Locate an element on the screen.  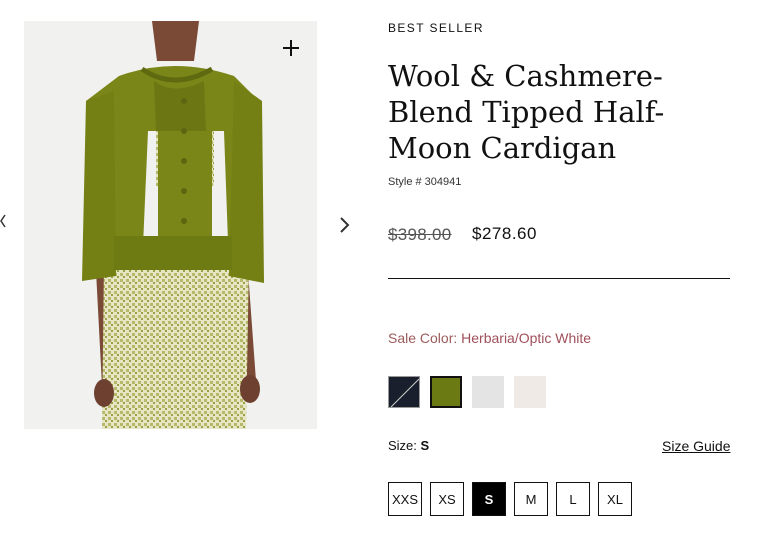
selected-size: S is located at coordinates (425, 445).